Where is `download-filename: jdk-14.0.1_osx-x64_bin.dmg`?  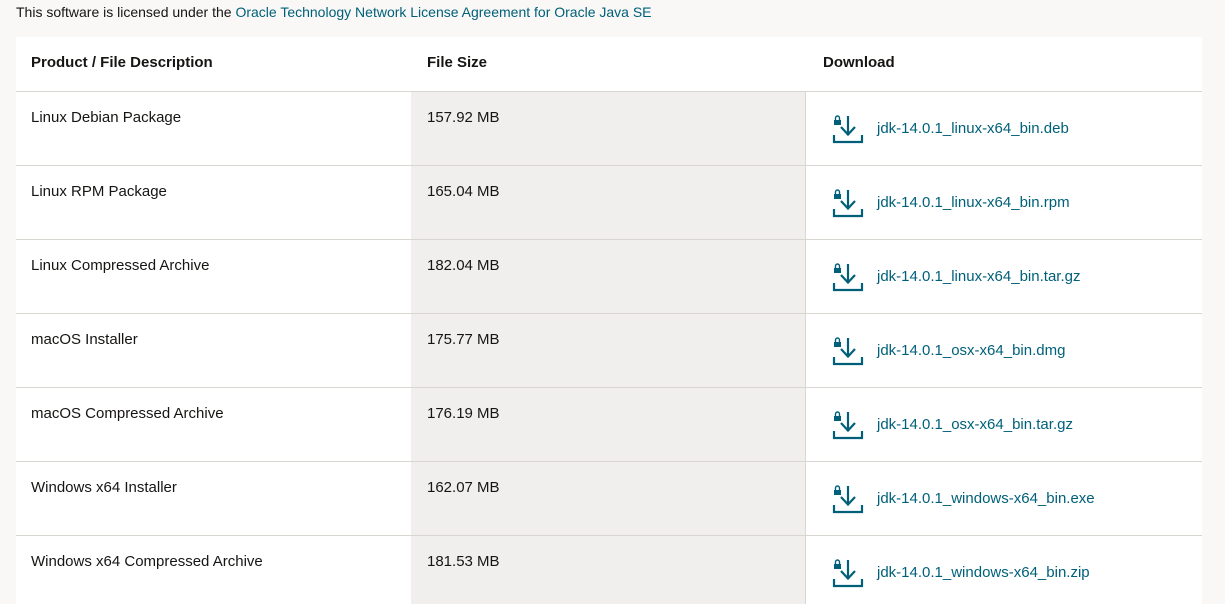
download-filename: jdk-14.0.1_osx-x64_bin.dmg is located at coordinates (971, 351).